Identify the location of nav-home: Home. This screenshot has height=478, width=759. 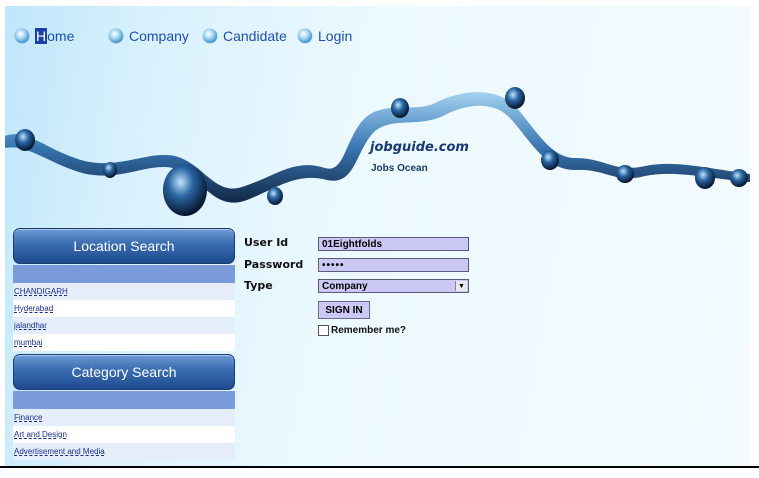
(44, 36).